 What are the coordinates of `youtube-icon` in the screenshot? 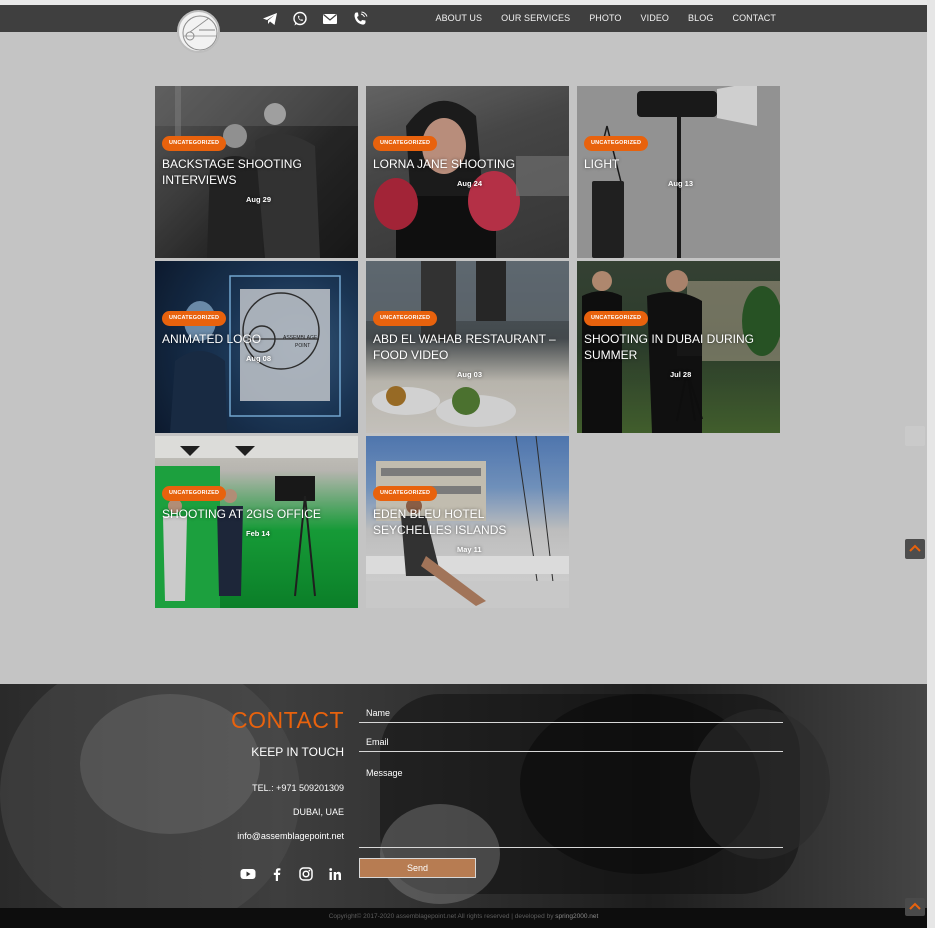 It's located at (248, 874).